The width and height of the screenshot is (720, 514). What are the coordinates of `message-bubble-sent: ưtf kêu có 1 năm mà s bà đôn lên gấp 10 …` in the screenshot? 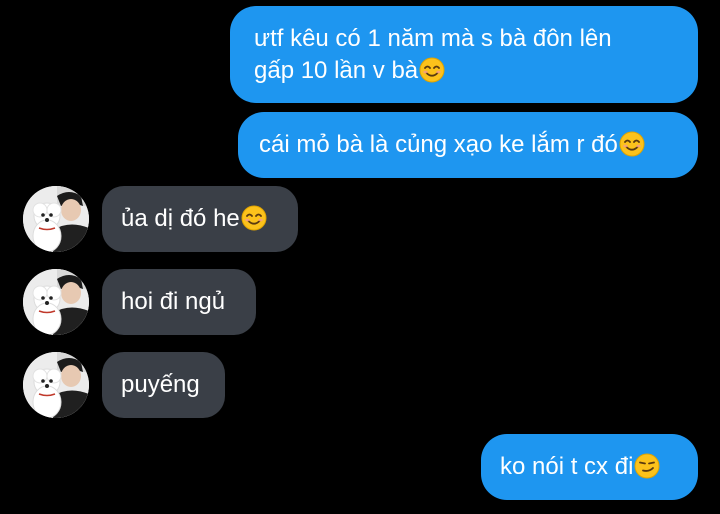 It's located at (464, 54).